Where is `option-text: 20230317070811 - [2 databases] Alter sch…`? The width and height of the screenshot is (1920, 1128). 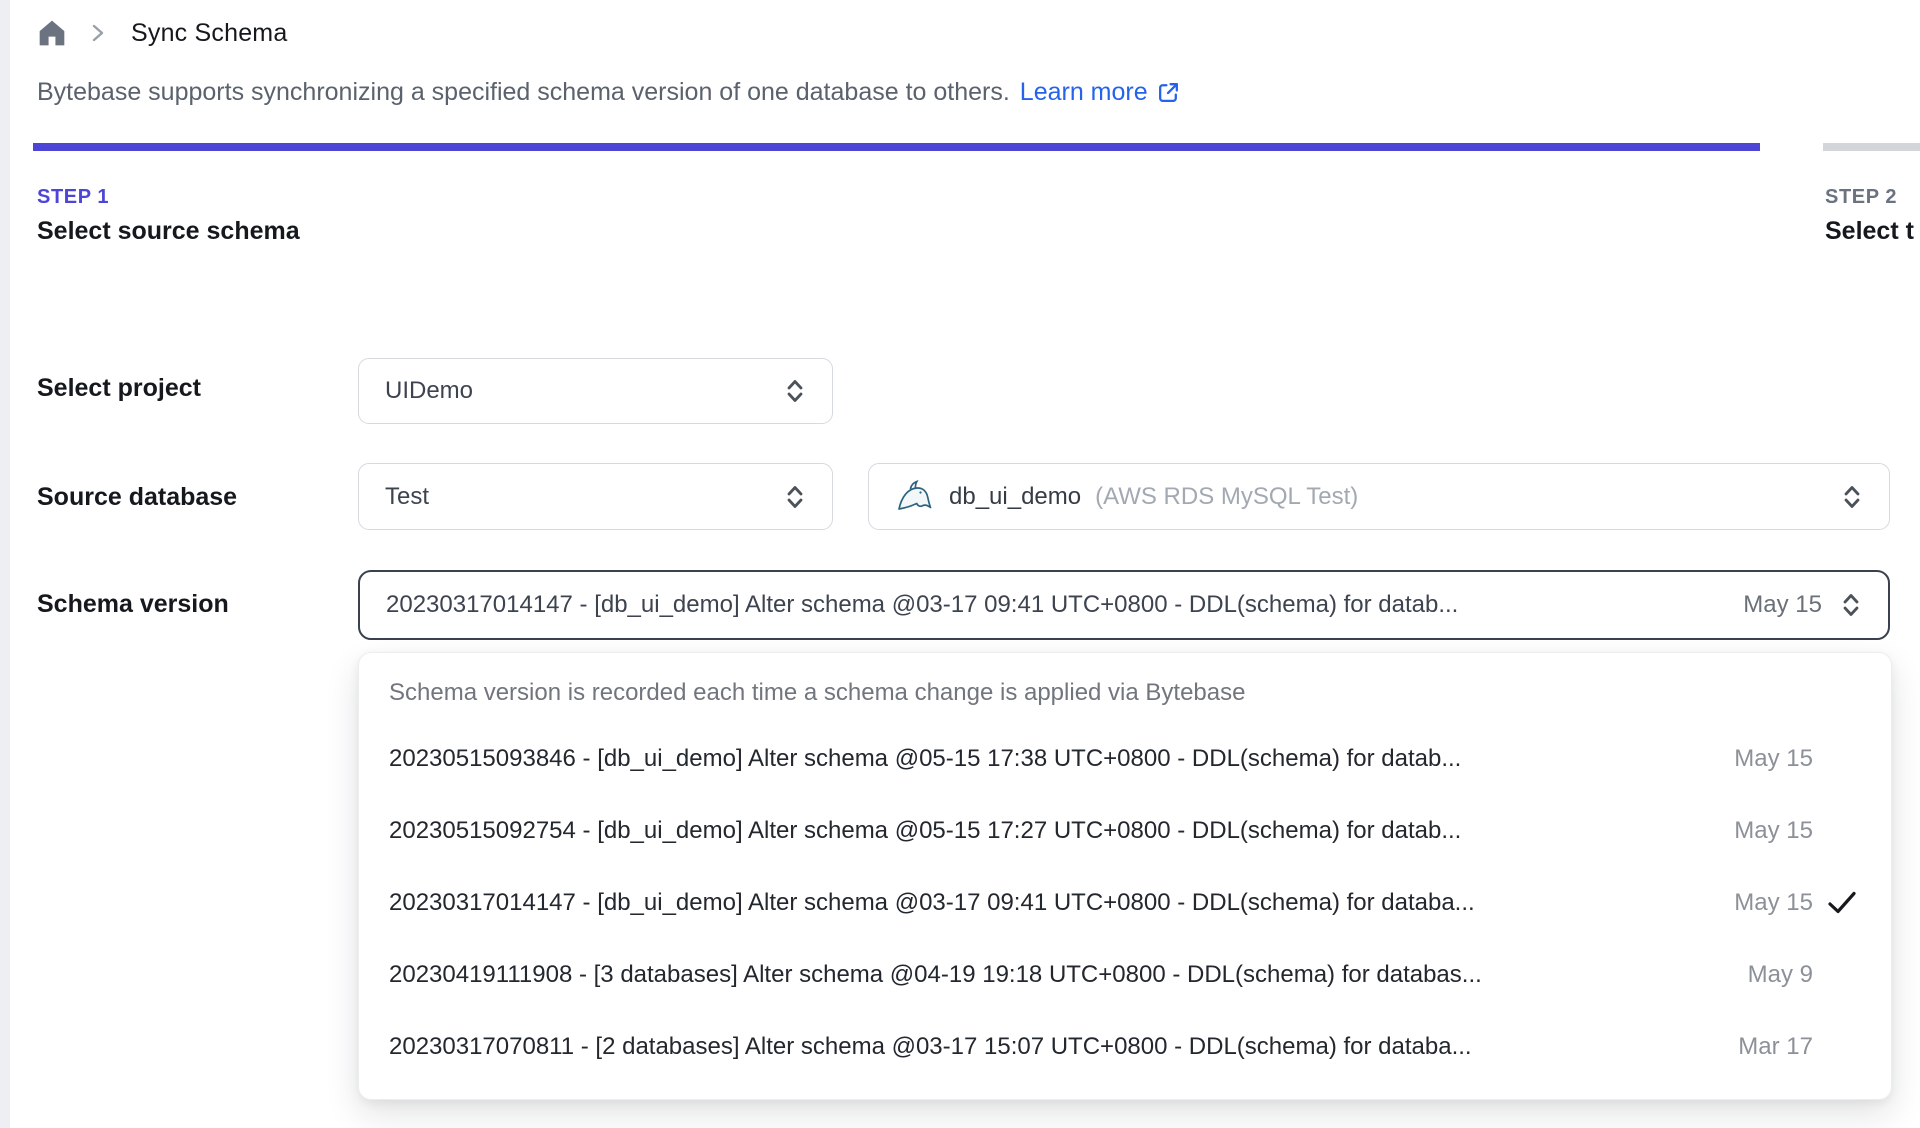
option-text: 20230317070811 - [2 databases] Alter sch… is located at coordinates (930, 1046).